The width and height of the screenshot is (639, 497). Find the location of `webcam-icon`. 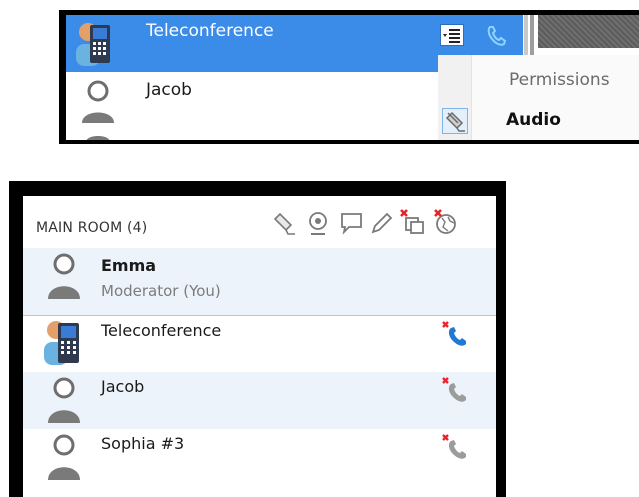

webcam-icon is located at coordinates (318, 223).